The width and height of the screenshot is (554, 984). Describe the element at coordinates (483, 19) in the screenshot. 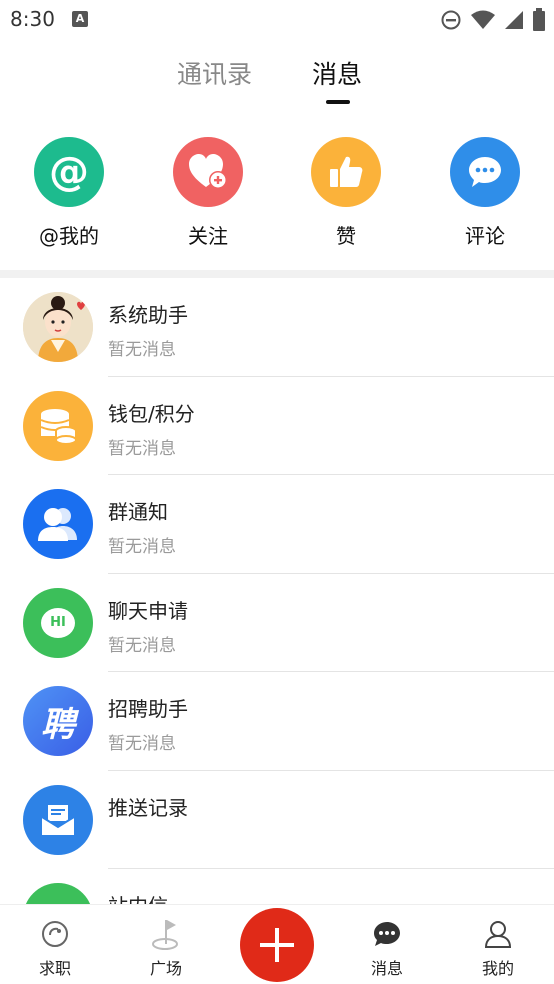

I see `wifi-icon` at that location.